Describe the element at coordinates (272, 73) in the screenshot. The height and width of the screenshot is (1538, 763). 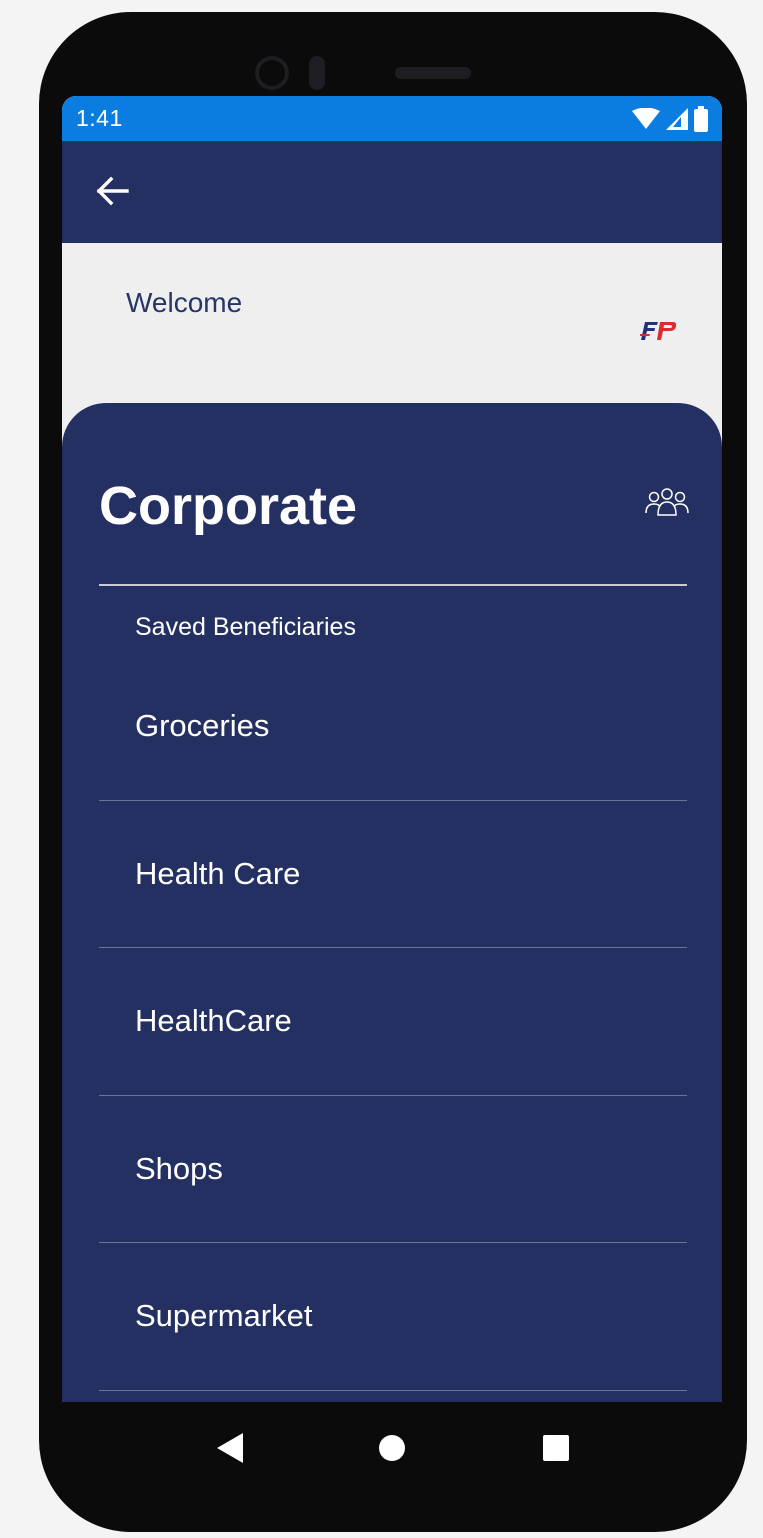
I see `front-camera` at that location.